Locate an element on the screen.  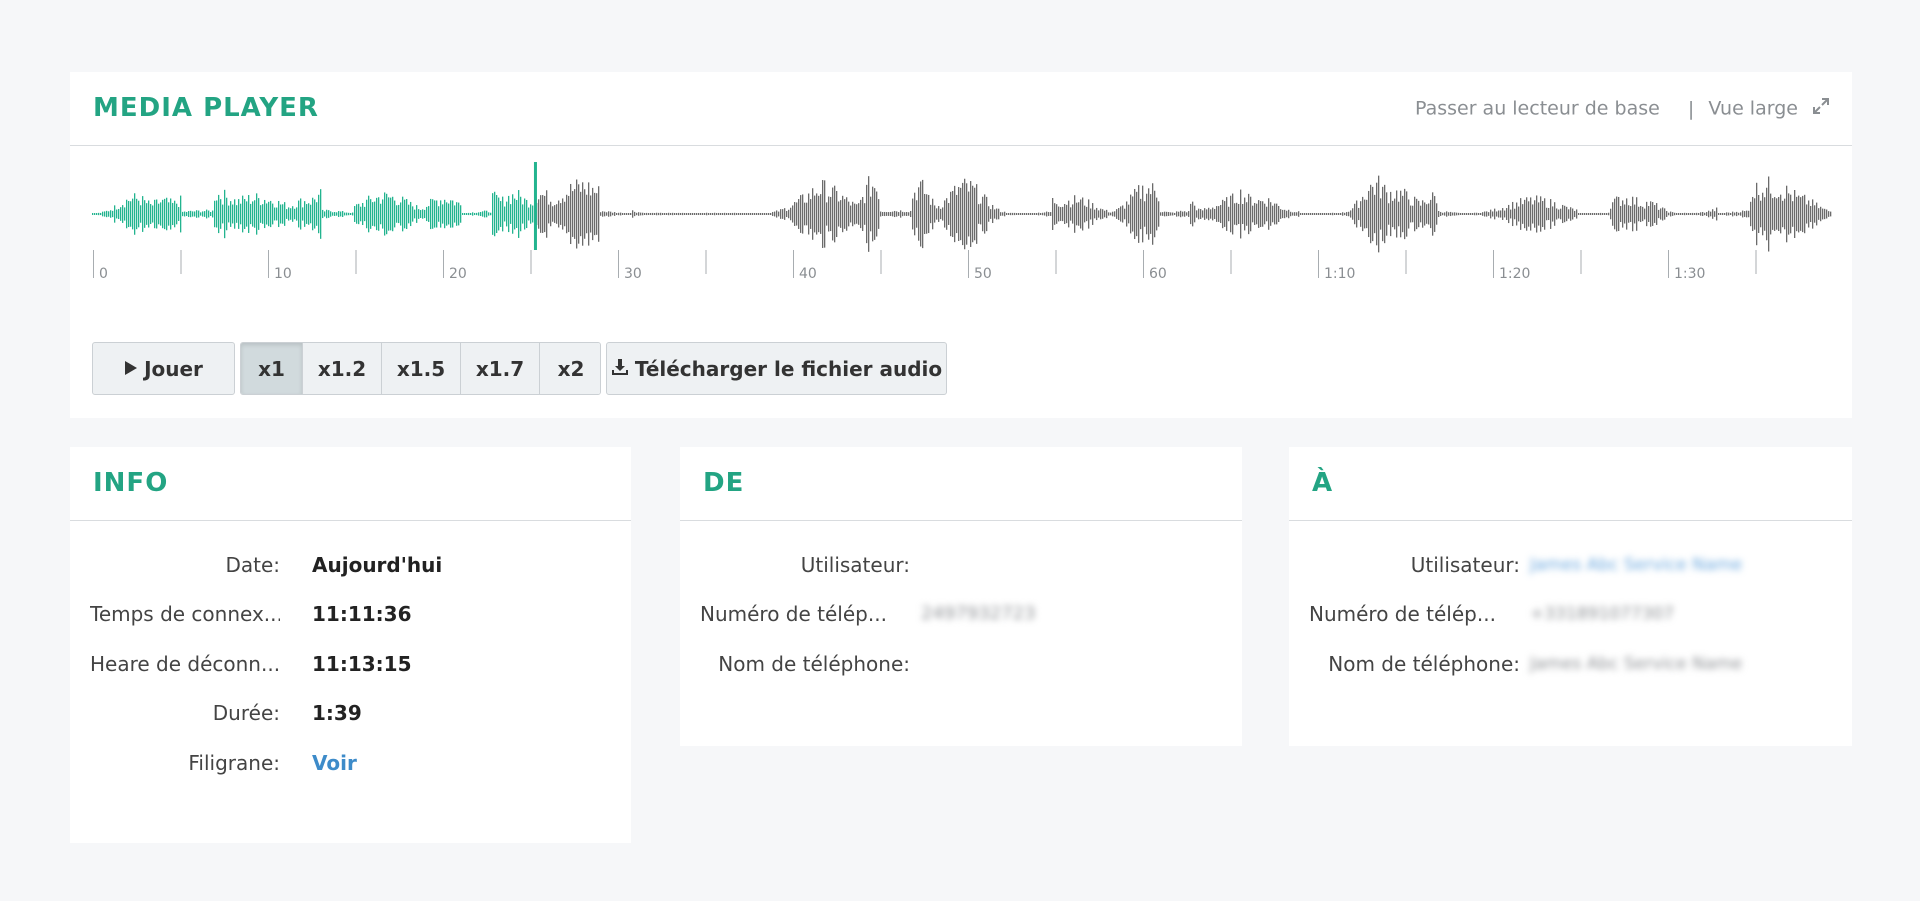
timeline-label: 1:30 is located at coordinates (1689, 274).